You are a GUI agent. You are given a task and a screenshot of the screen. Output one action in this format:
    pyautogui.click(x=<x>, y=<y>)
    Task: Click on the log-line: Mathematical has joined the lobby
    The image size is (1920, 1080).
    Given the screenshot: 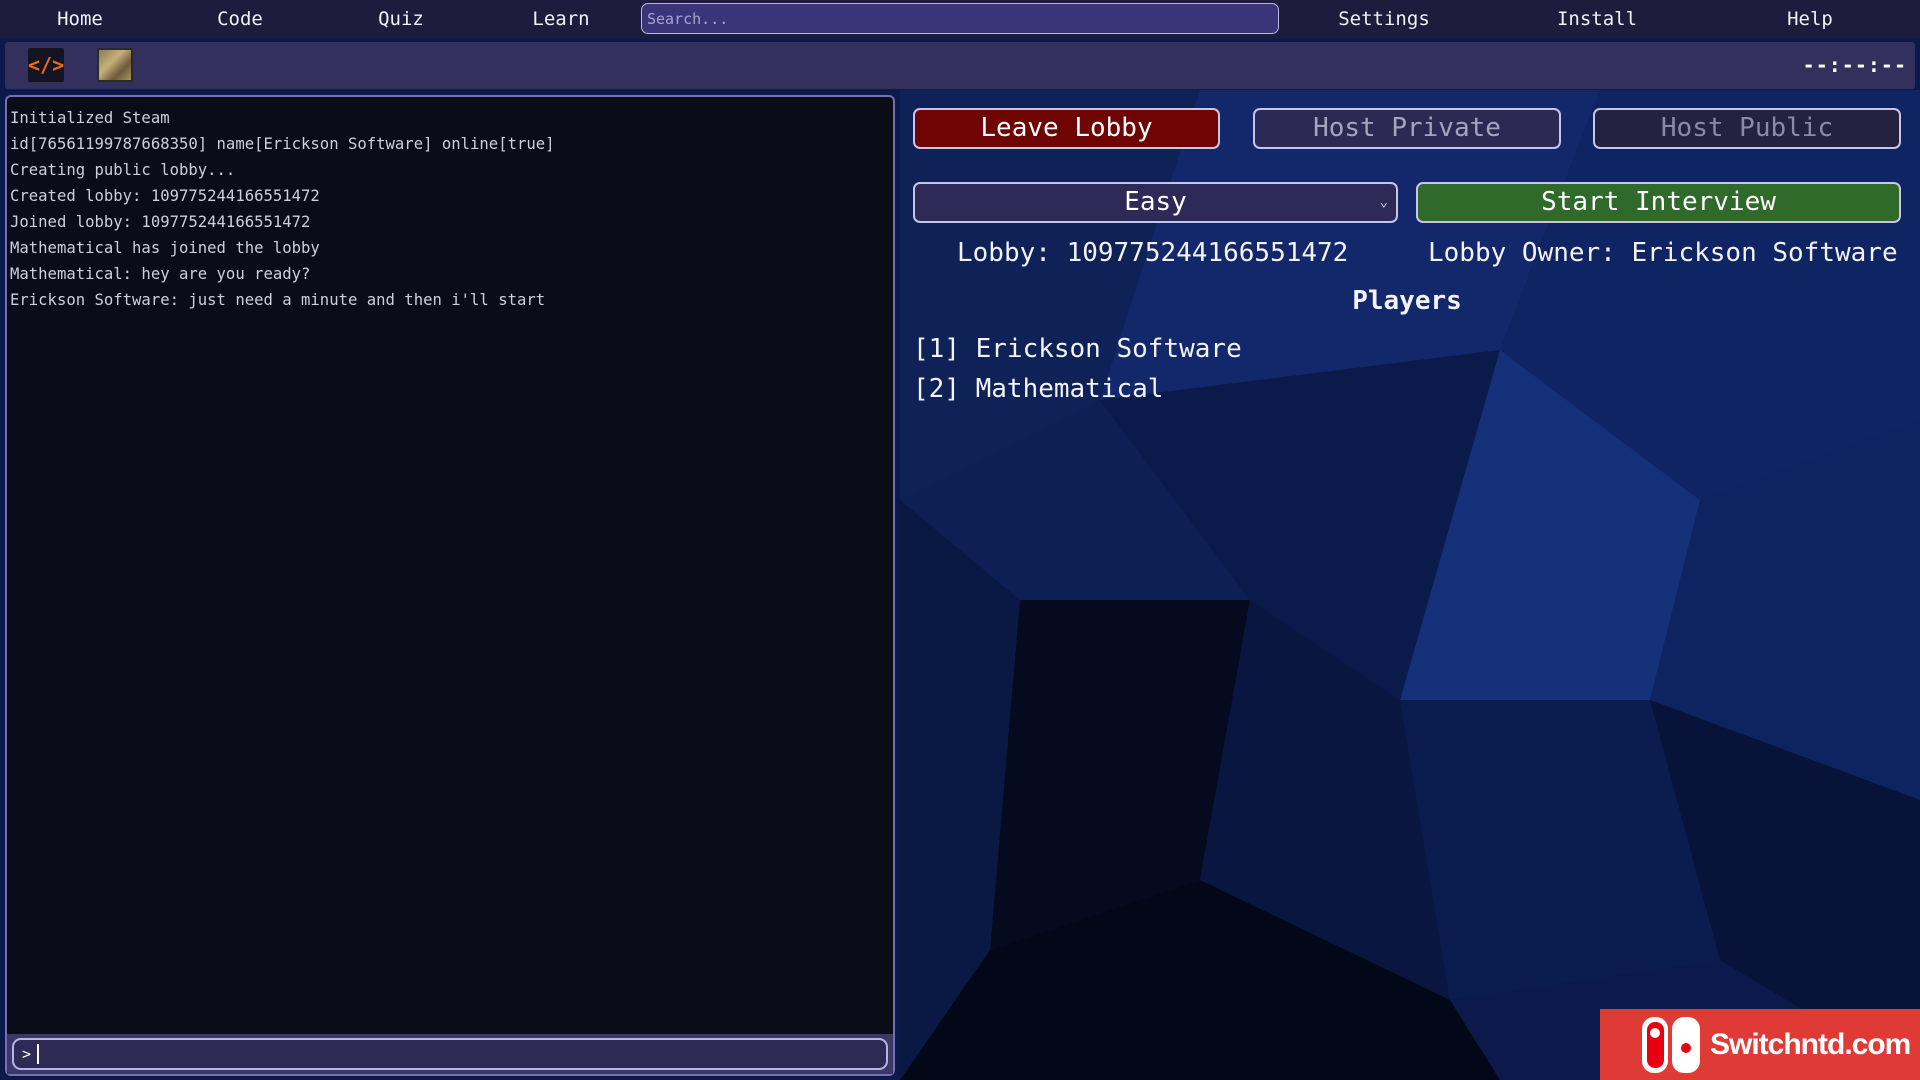 What is the action you would take?
    pyautogui.click(x=165, y=248)
    